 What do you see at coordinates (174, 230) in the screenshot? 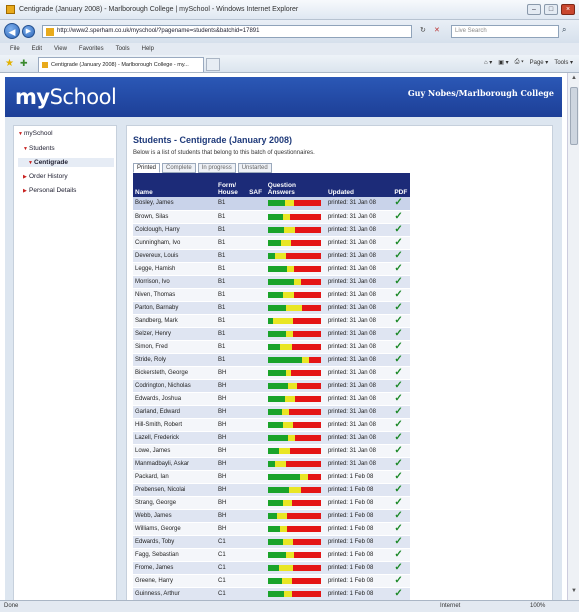
I see `student-name: Colclough, Harry` at bounding box center [174, 230].